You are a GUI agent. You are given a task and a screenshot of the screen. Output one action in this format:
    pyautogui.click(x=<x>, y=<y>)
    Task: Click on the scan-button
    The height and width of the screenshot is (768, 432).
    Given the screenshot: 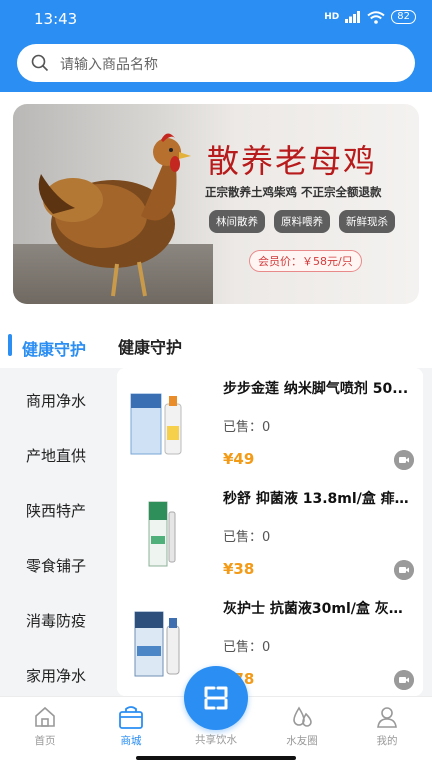 What is the action you would take?
    pyautogui.click(x=216, y=698)
    